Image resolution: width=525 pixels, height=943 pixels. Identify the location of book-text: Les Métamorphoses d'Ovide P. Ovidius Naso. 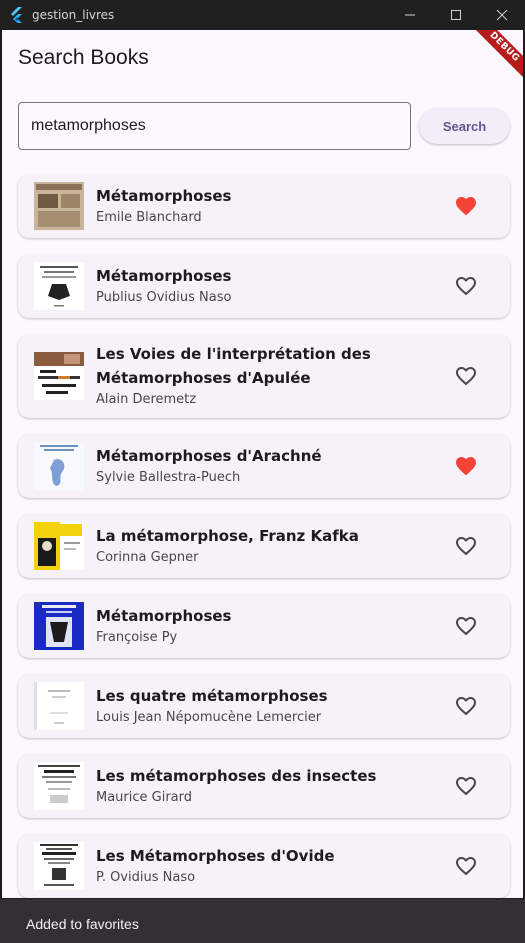
(273, 866).